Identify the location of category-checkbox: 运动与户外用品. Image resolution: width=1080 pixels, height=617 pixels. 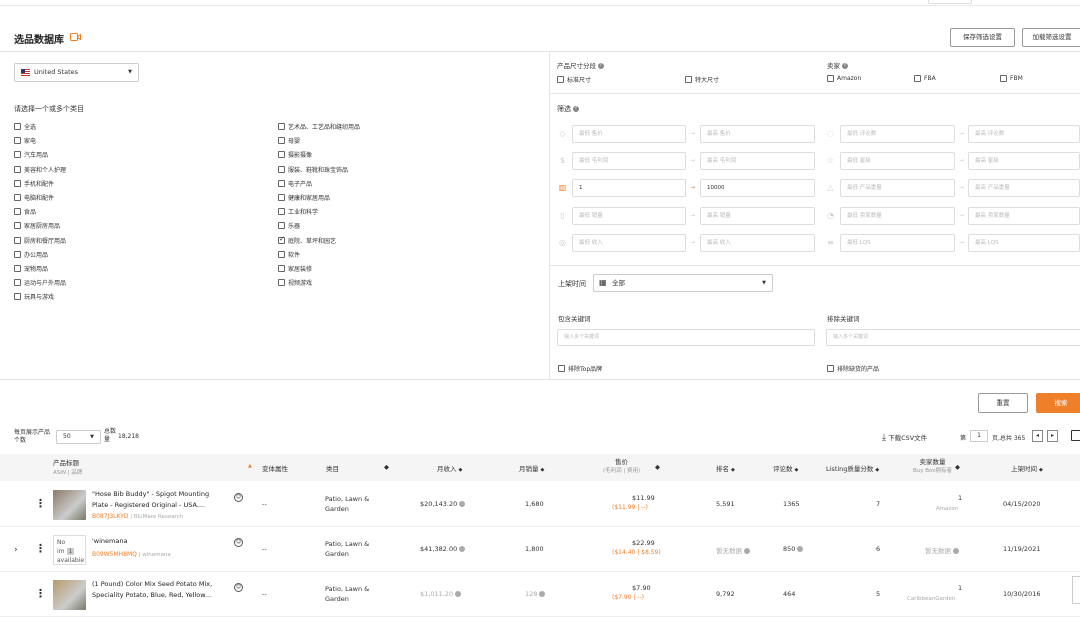
(40, 282).